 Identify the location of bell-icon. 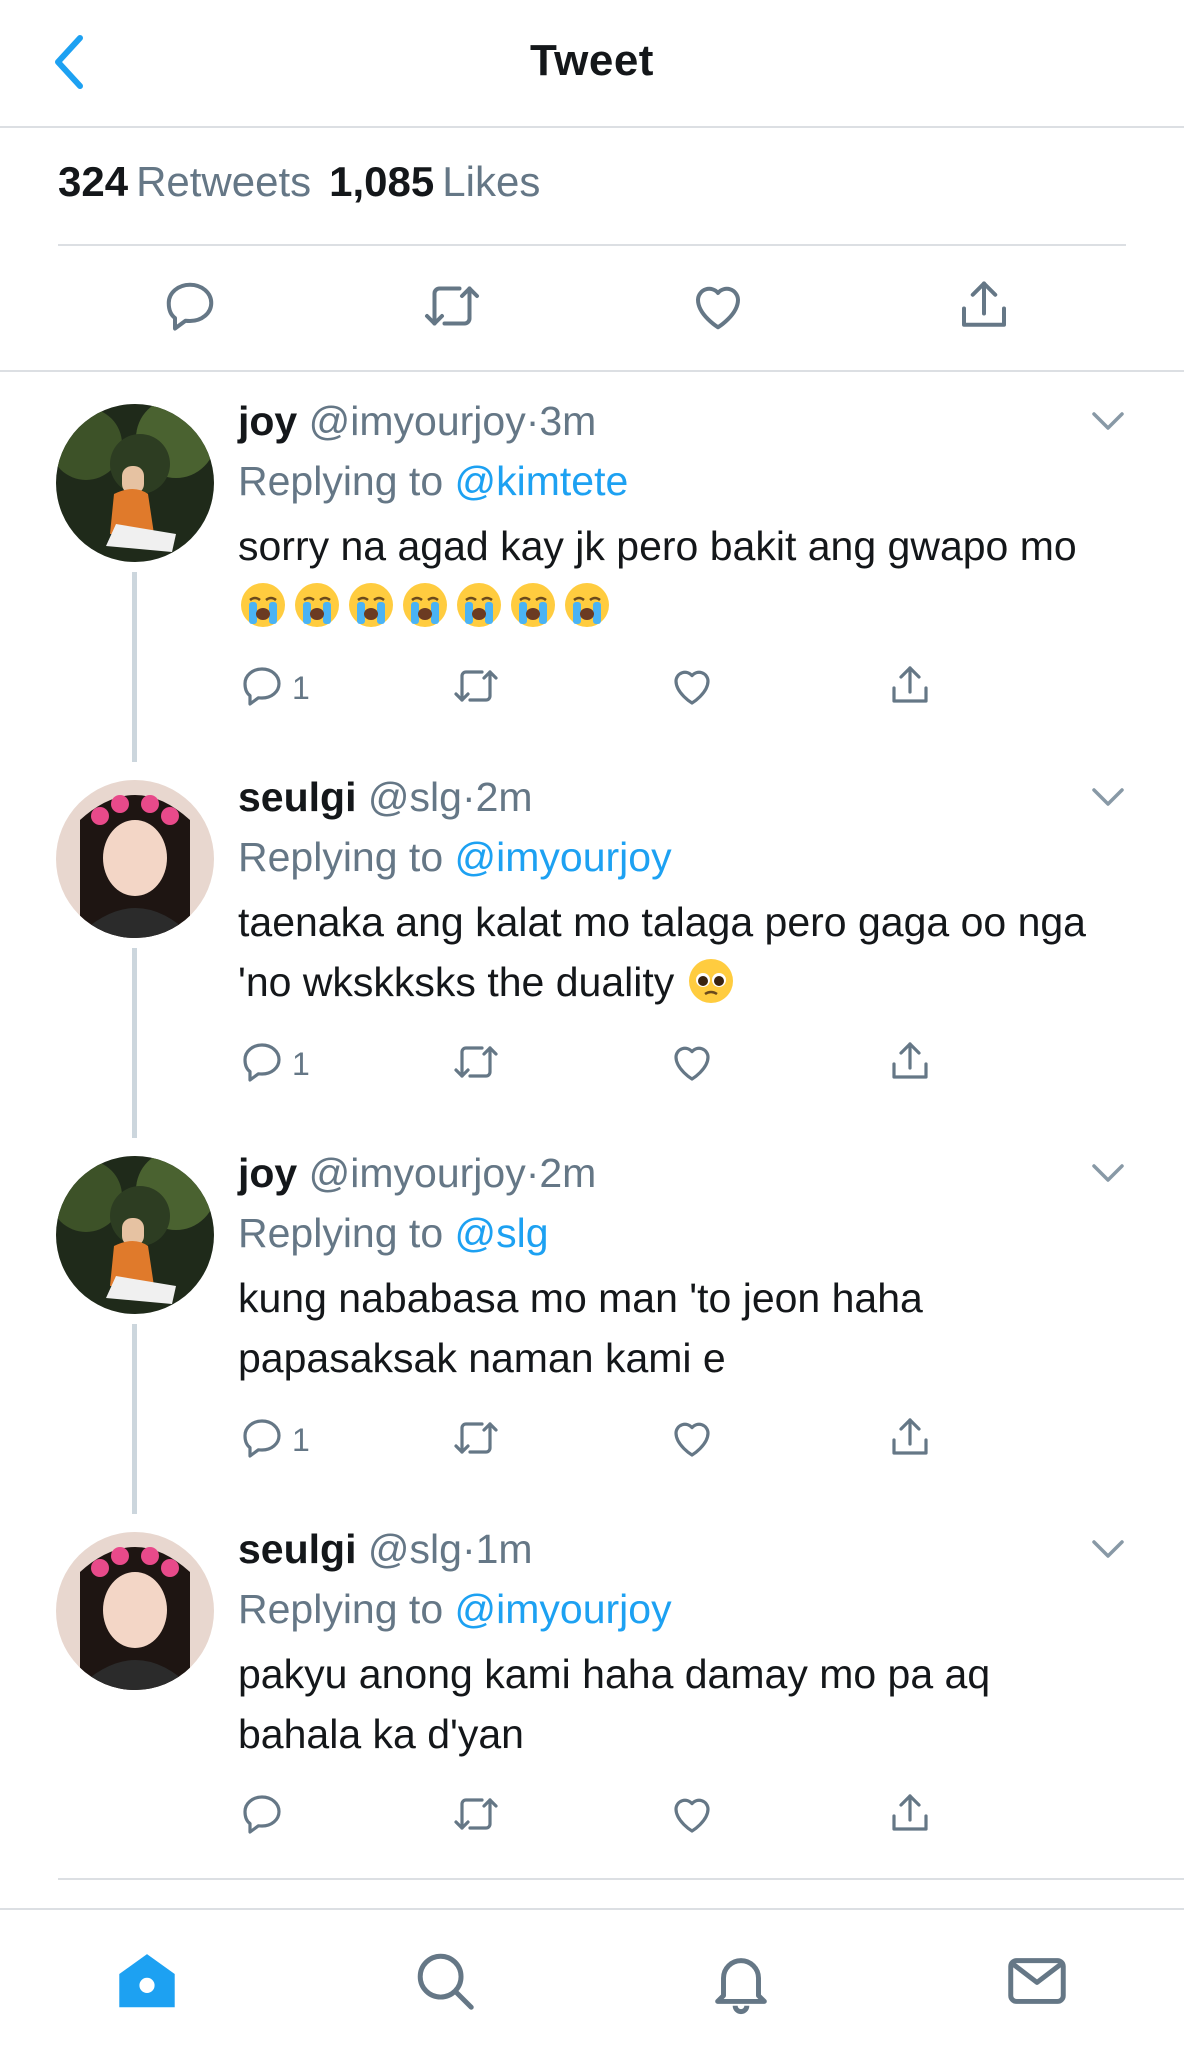
(741, 1986).